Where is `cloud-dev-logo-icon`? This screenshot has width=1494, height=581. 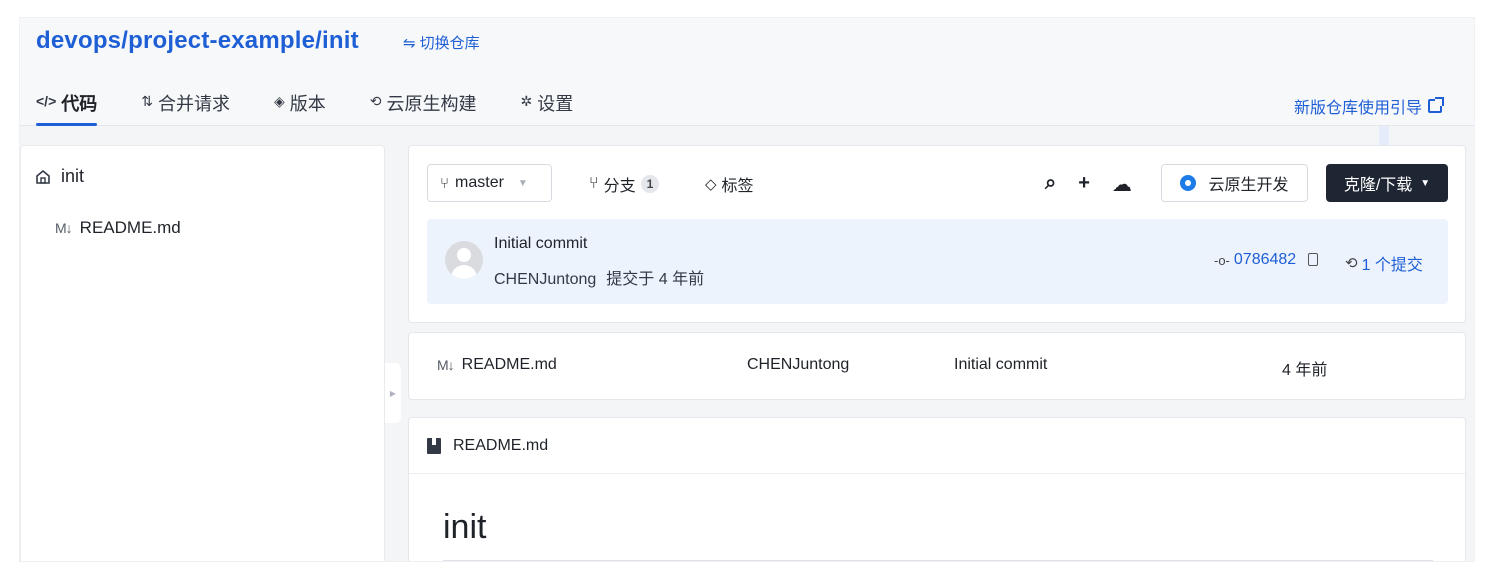 cloud-dev-logo-icon is located at coordinates (1188, 183).